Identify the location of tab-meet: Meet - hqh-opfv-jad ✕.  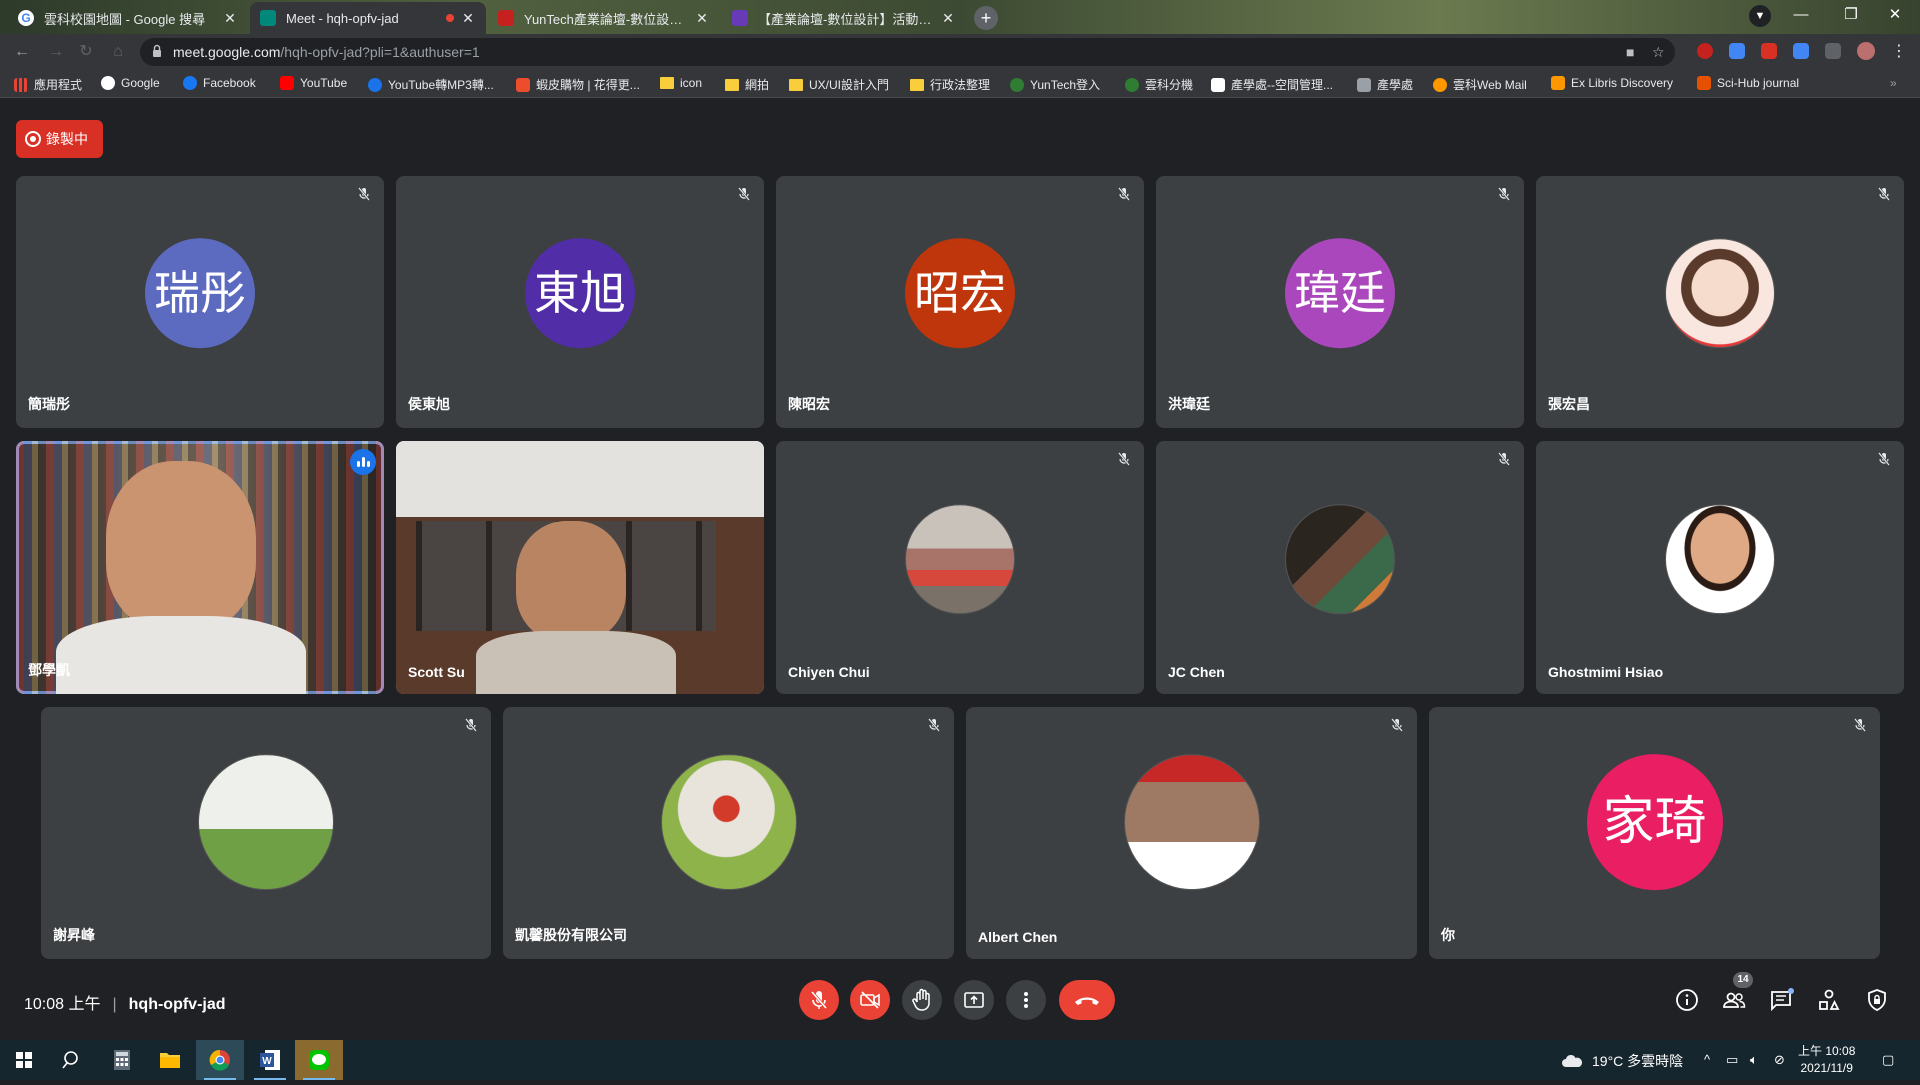
(368, 18).